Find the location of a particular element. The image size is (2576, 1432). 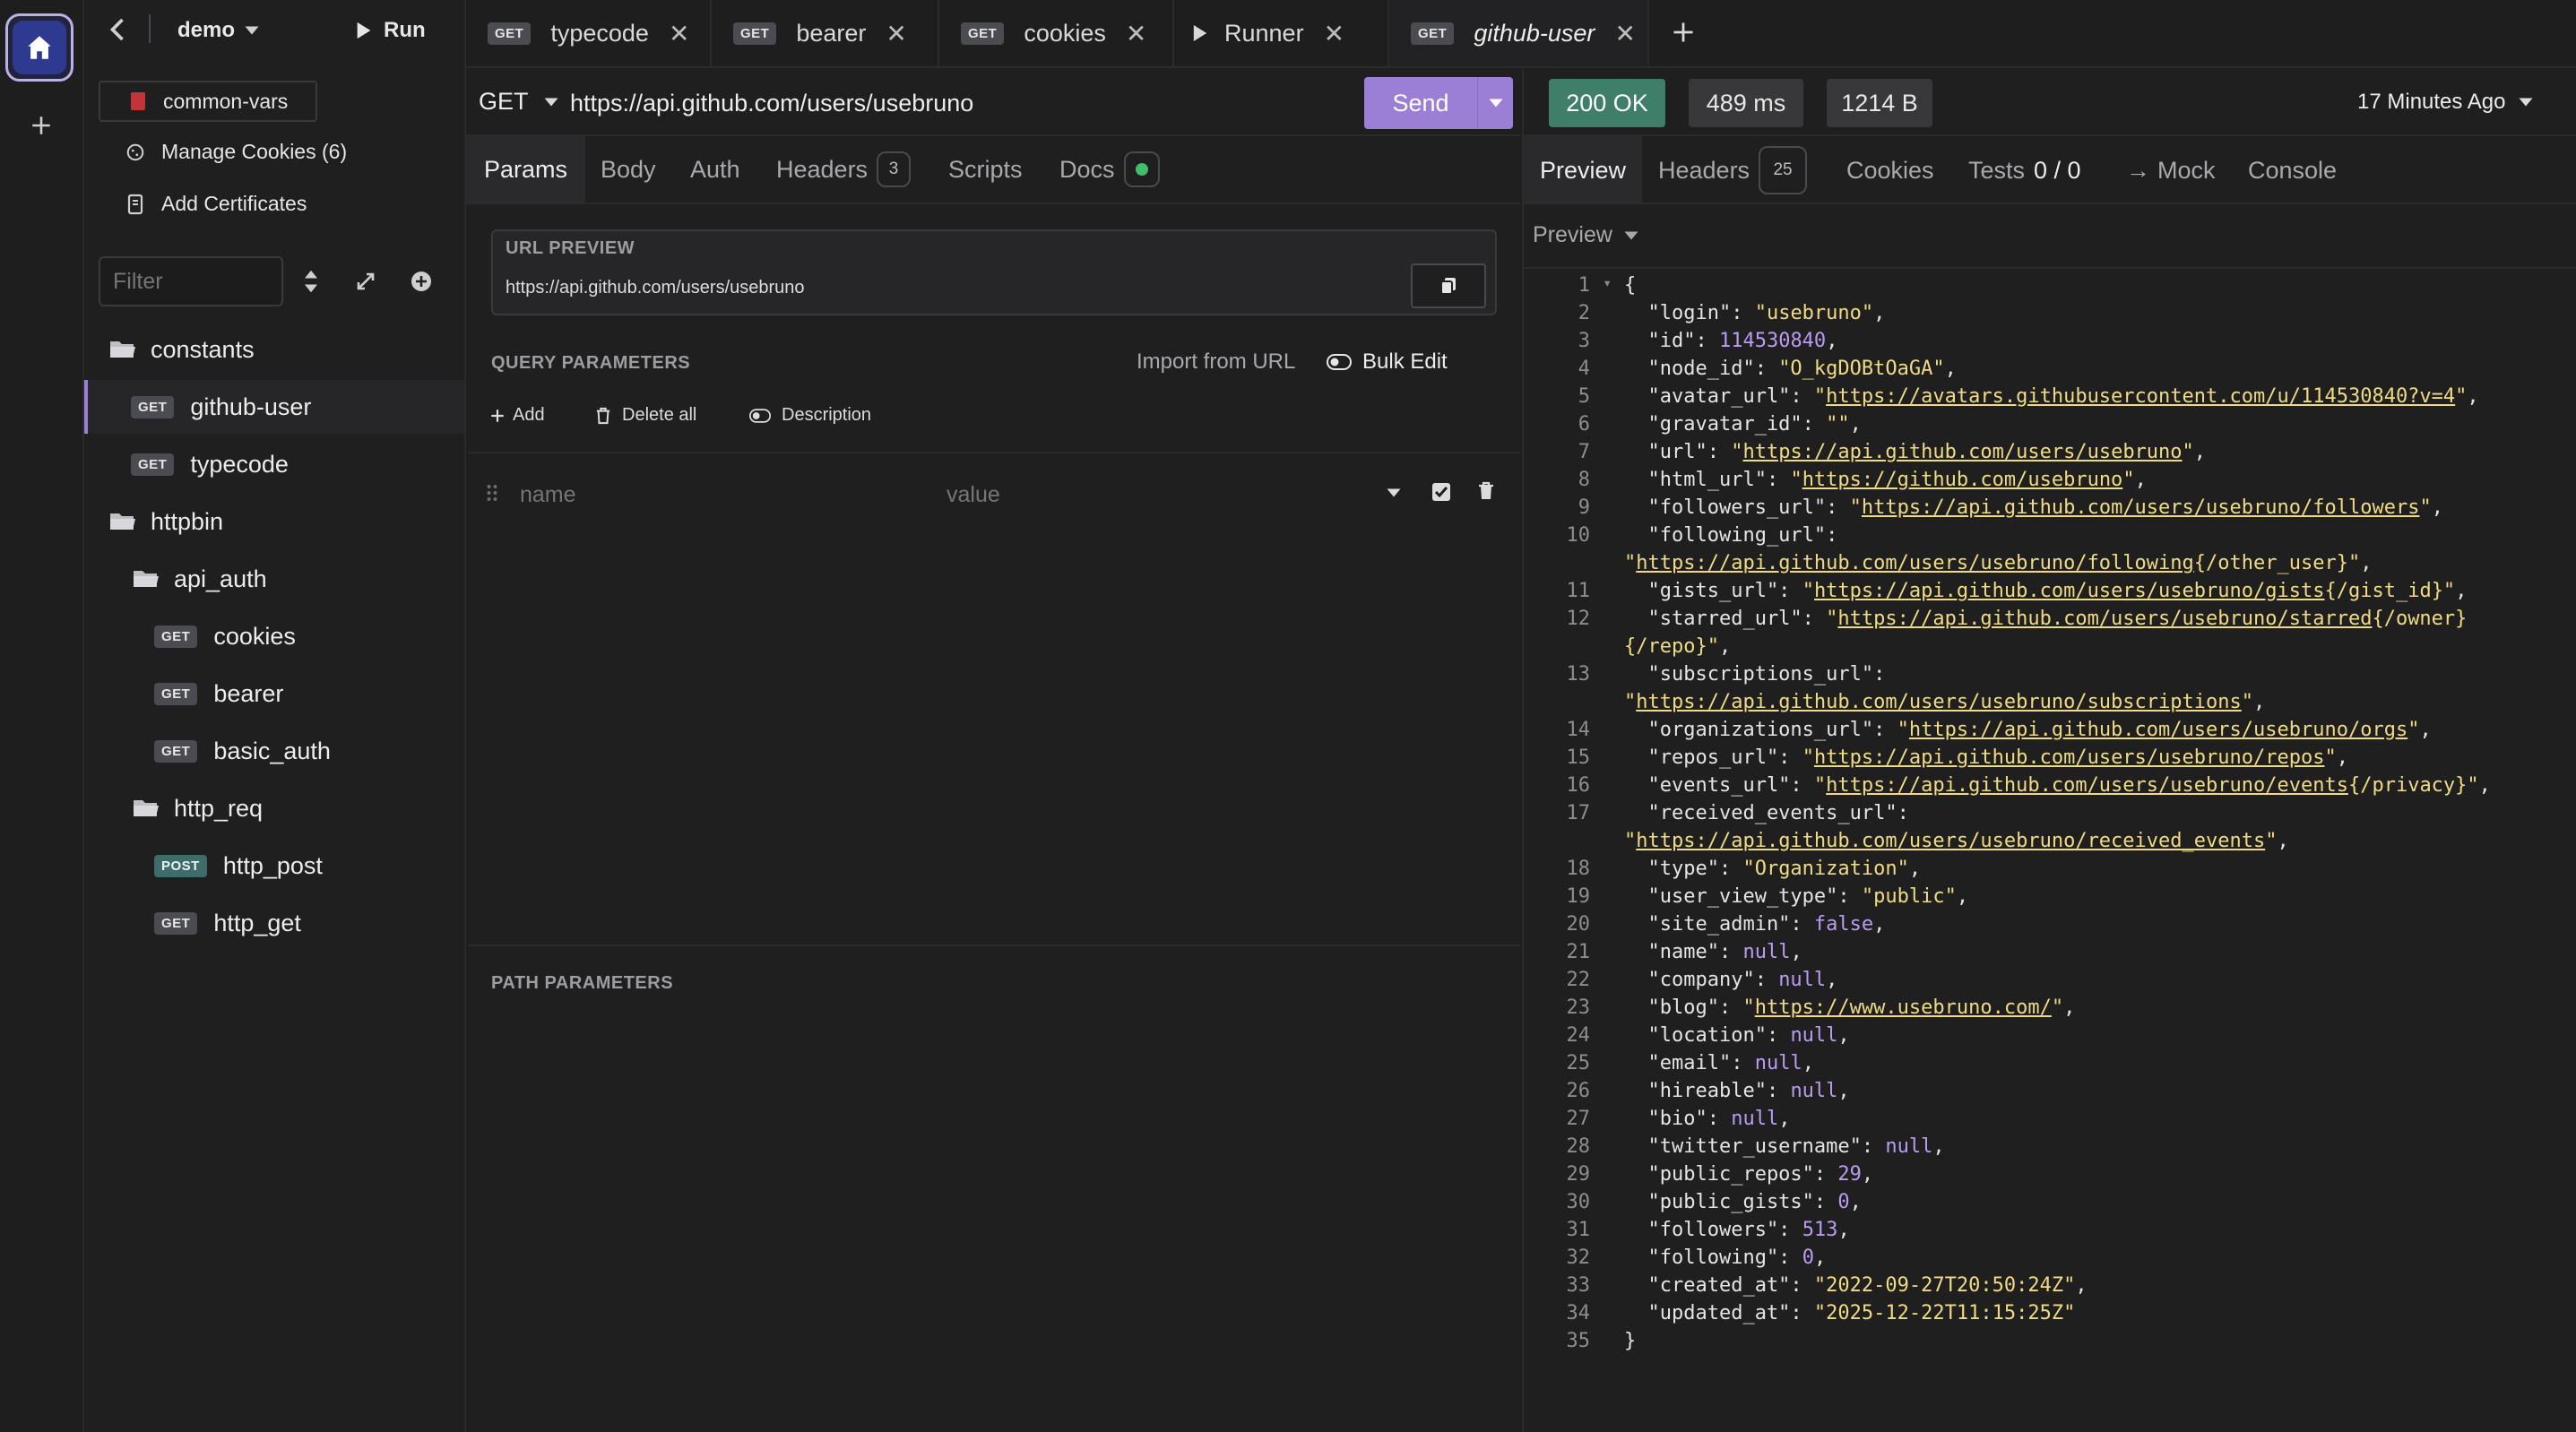

tab-scripts: Scripts is located at coordinates (985, 169).